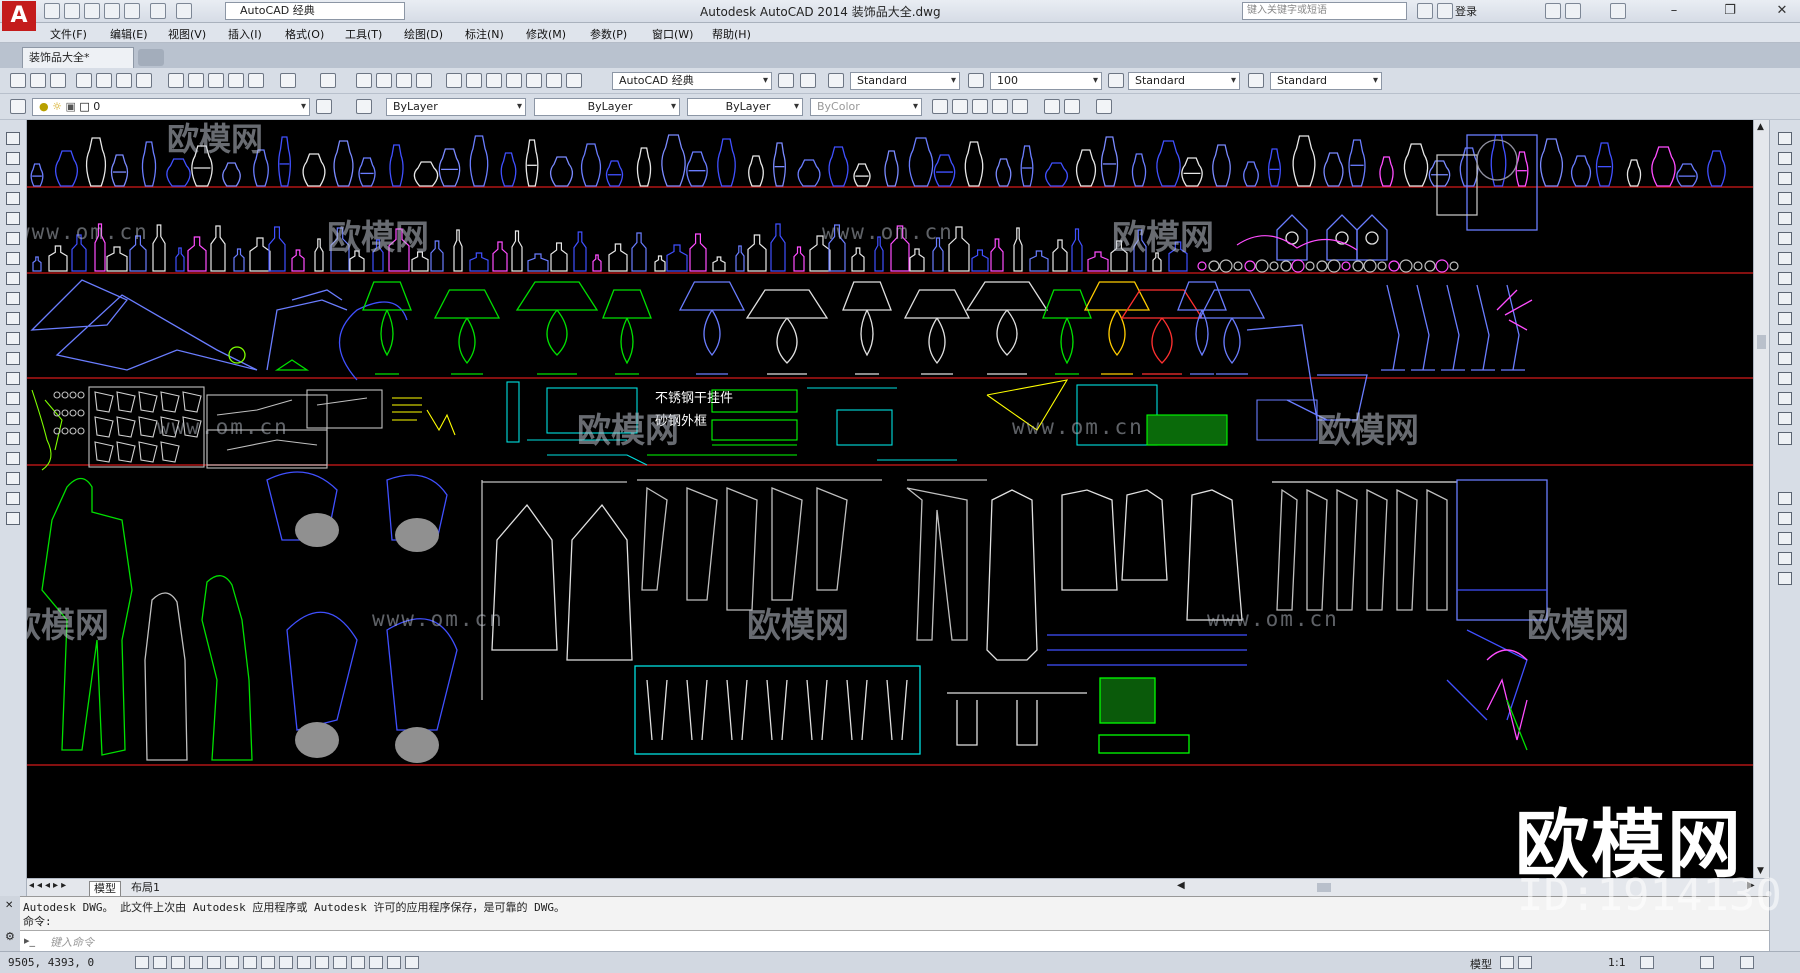  What do you see at coordinates (142, 962) in the screenshot?
I see `infer-constraints-icon` at bounding box center [142, 962].